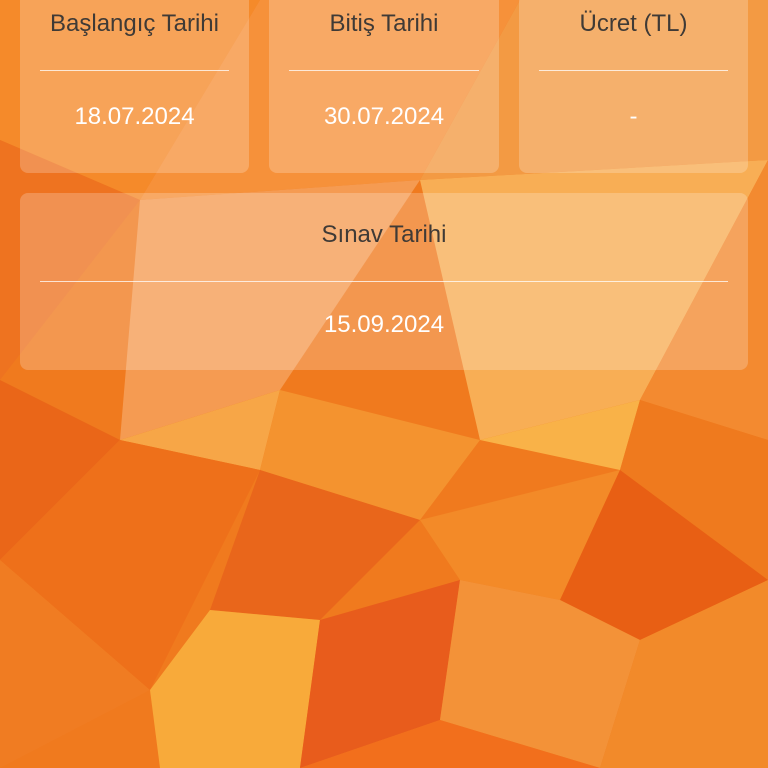 The image size is (768, 768). I want to click on end-date-divider, so click(384, 70).